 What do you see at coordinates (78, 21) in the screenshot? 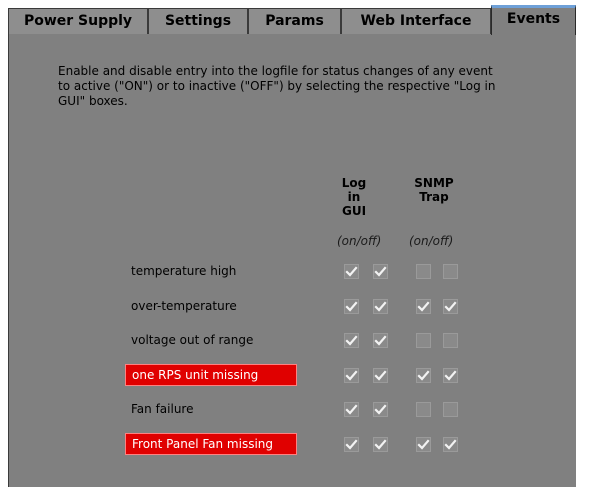
I see `tab-power-supply: Power Supply` at bounding box center [78, 21].